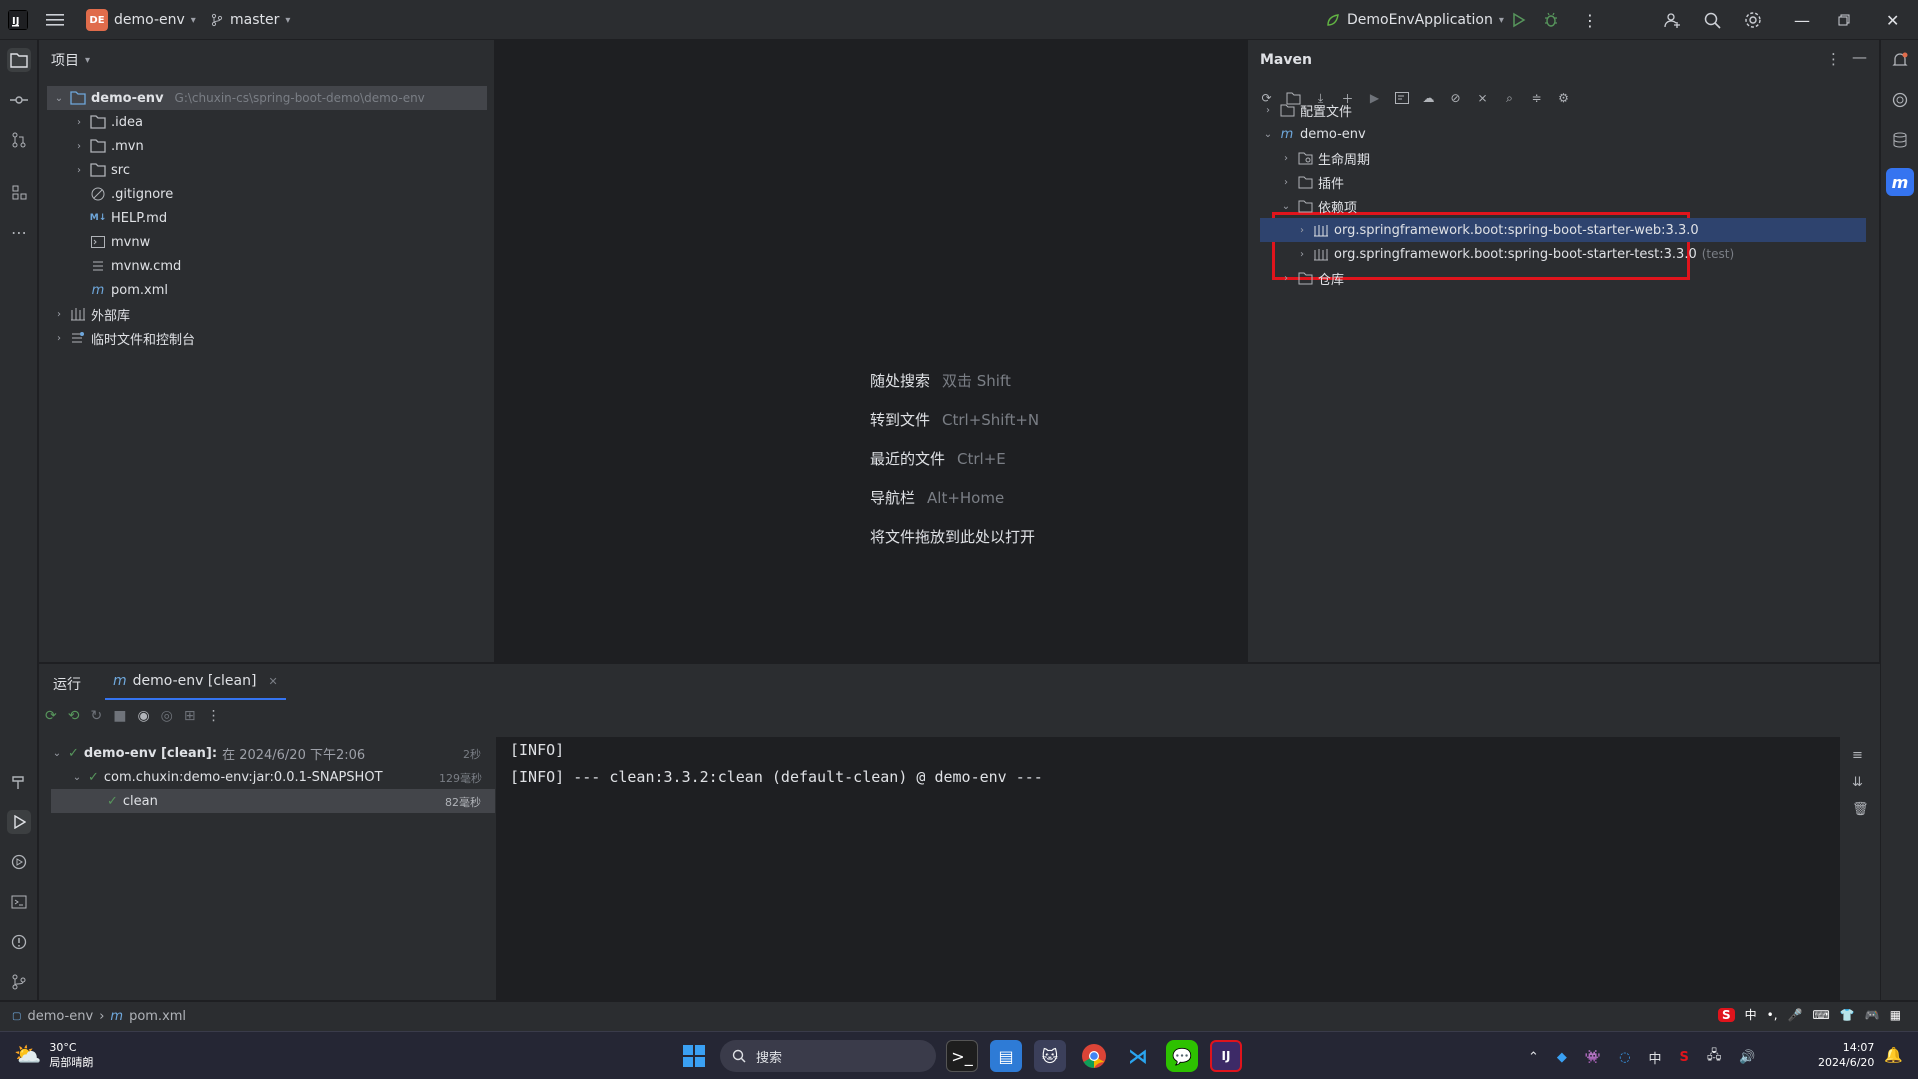  Describe the element at coordinates (1312, 182) in the screenshot. I see `maven-plugins: › 插件` at that location.